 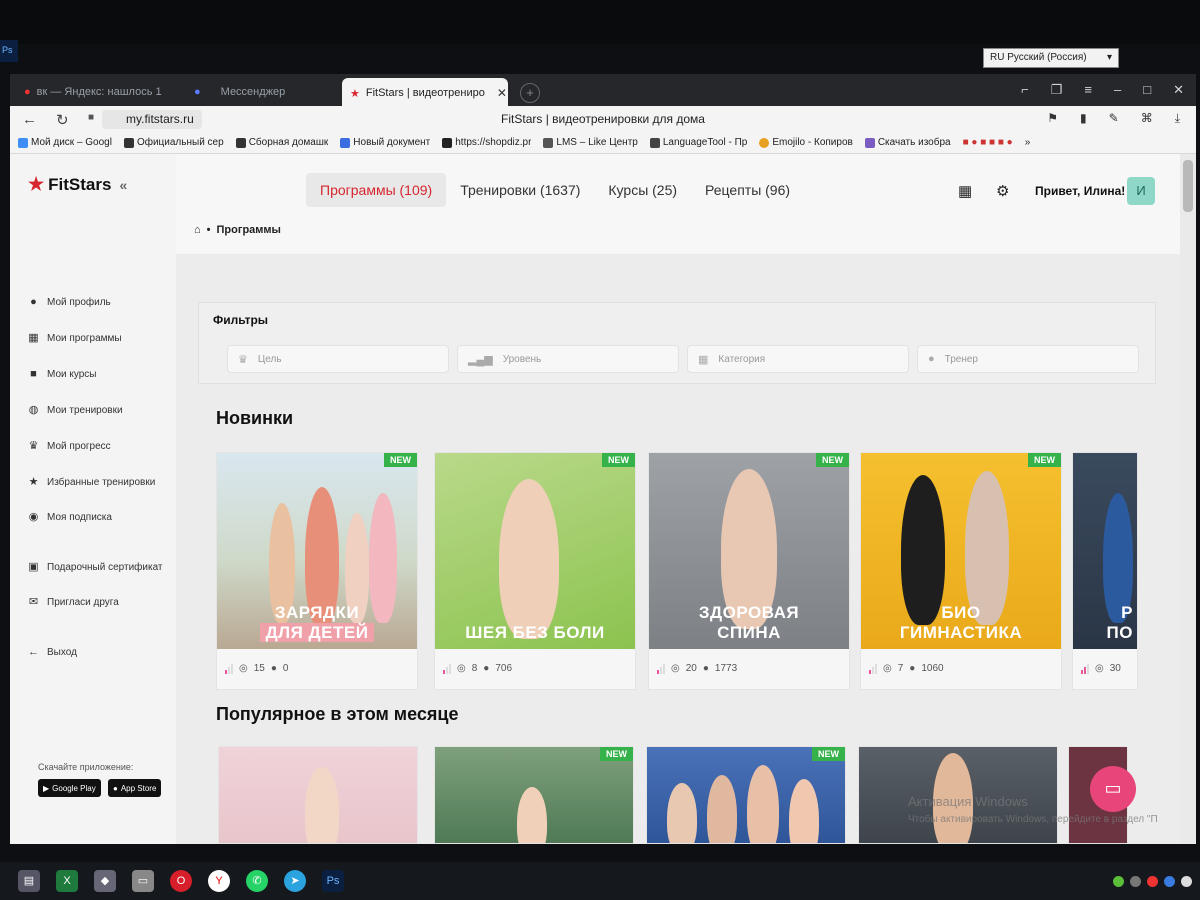 What do you see at coordinates (338, 359) in the screenshot?
I see `filter-goal: ♛ Цель` at bounding box center [338, 359].